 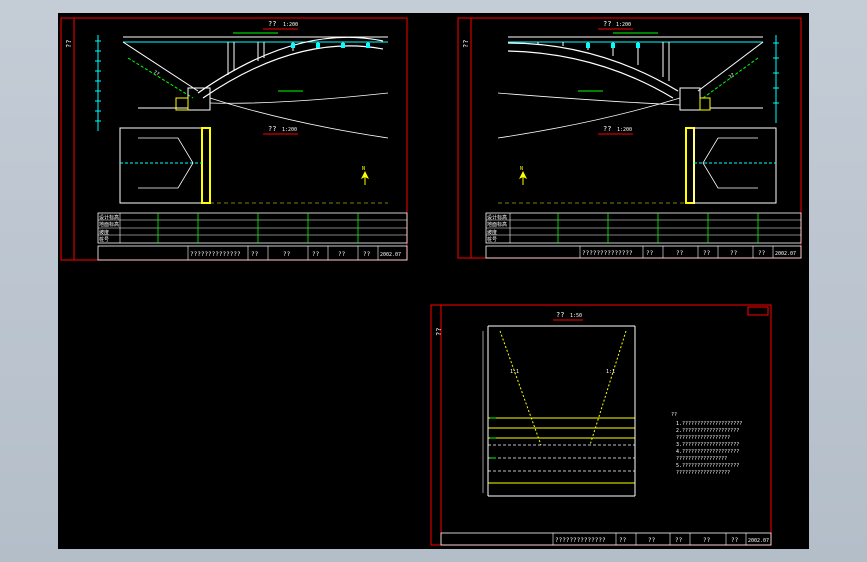 What do you see at coordinates (561, 458) in the screenshot?
I see `fill-layers` at bounding box center [561, 458].